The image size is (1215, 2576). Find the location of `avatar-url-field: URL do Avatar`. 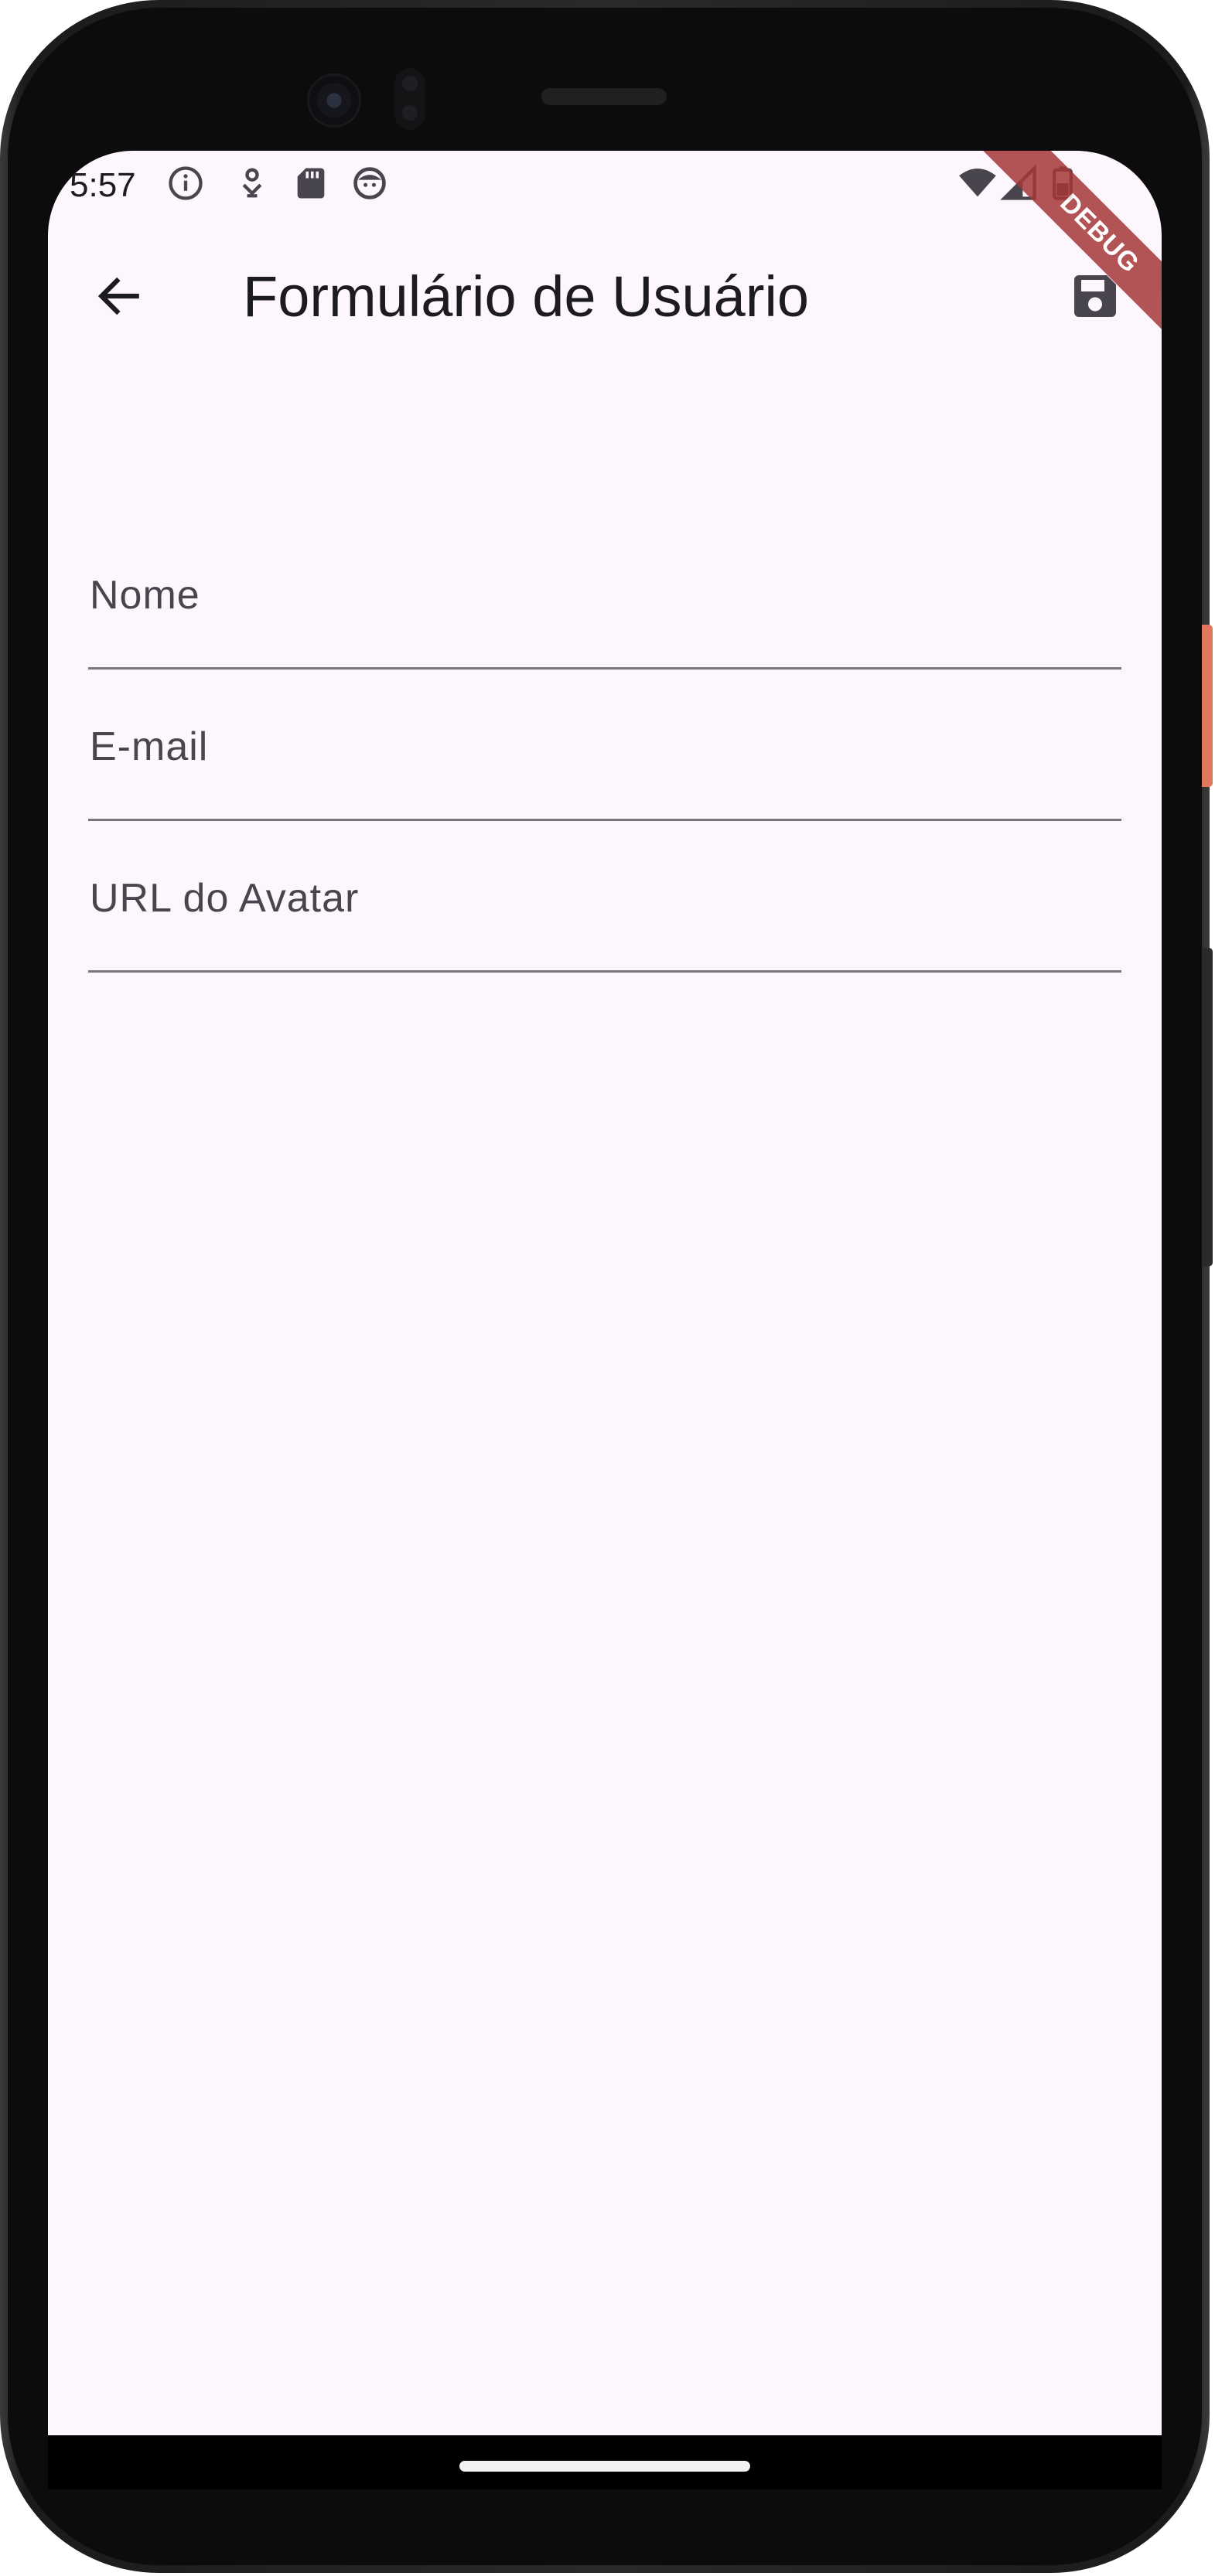

avatar-url-field: URL do Avatar is located at coordinates (604, 897).